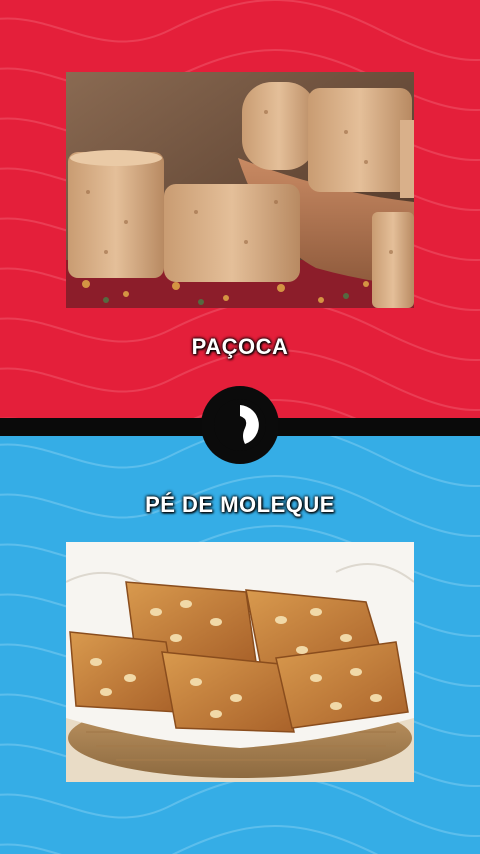 The width and height of the screenshot is (480, 854). I want to click on top-option-label: PAÇOCA, so click(240, 346).